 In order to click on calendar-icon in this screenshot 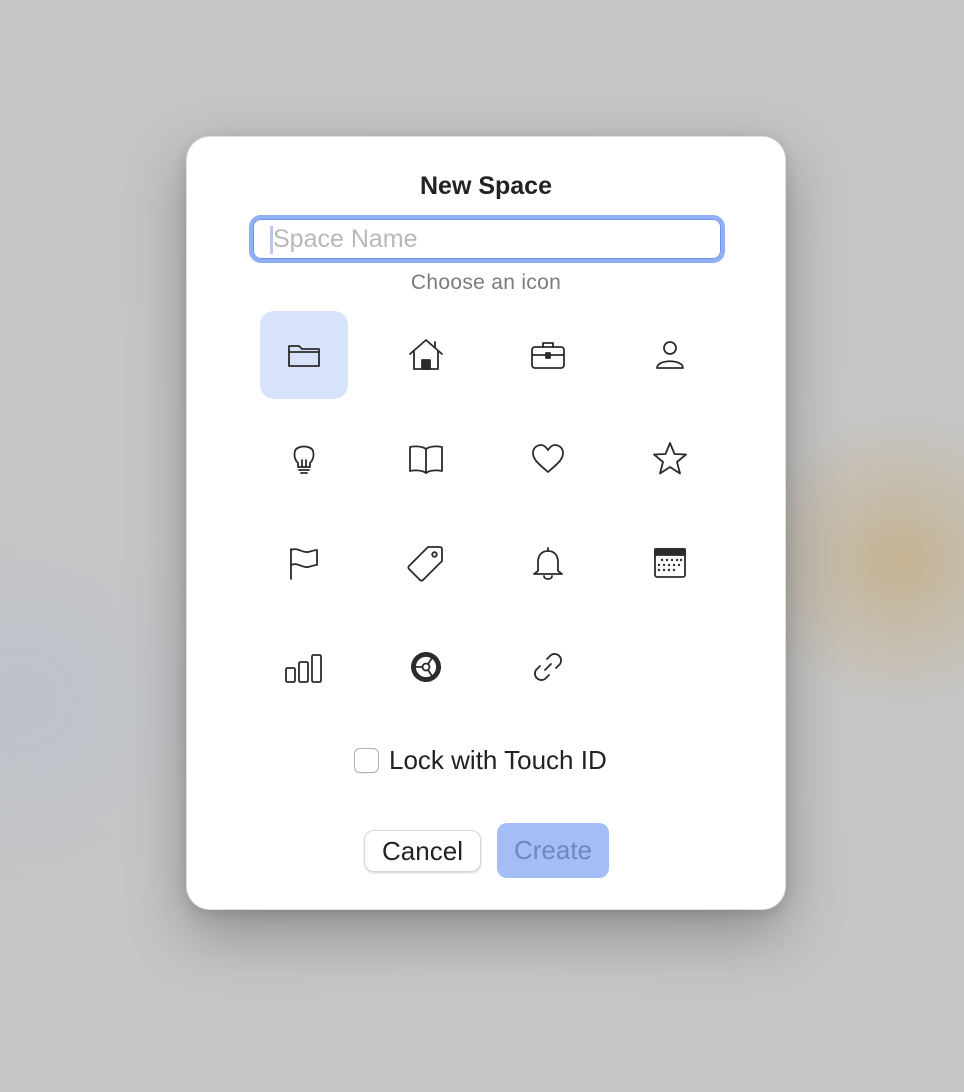, I will do `click(670, 563)`.